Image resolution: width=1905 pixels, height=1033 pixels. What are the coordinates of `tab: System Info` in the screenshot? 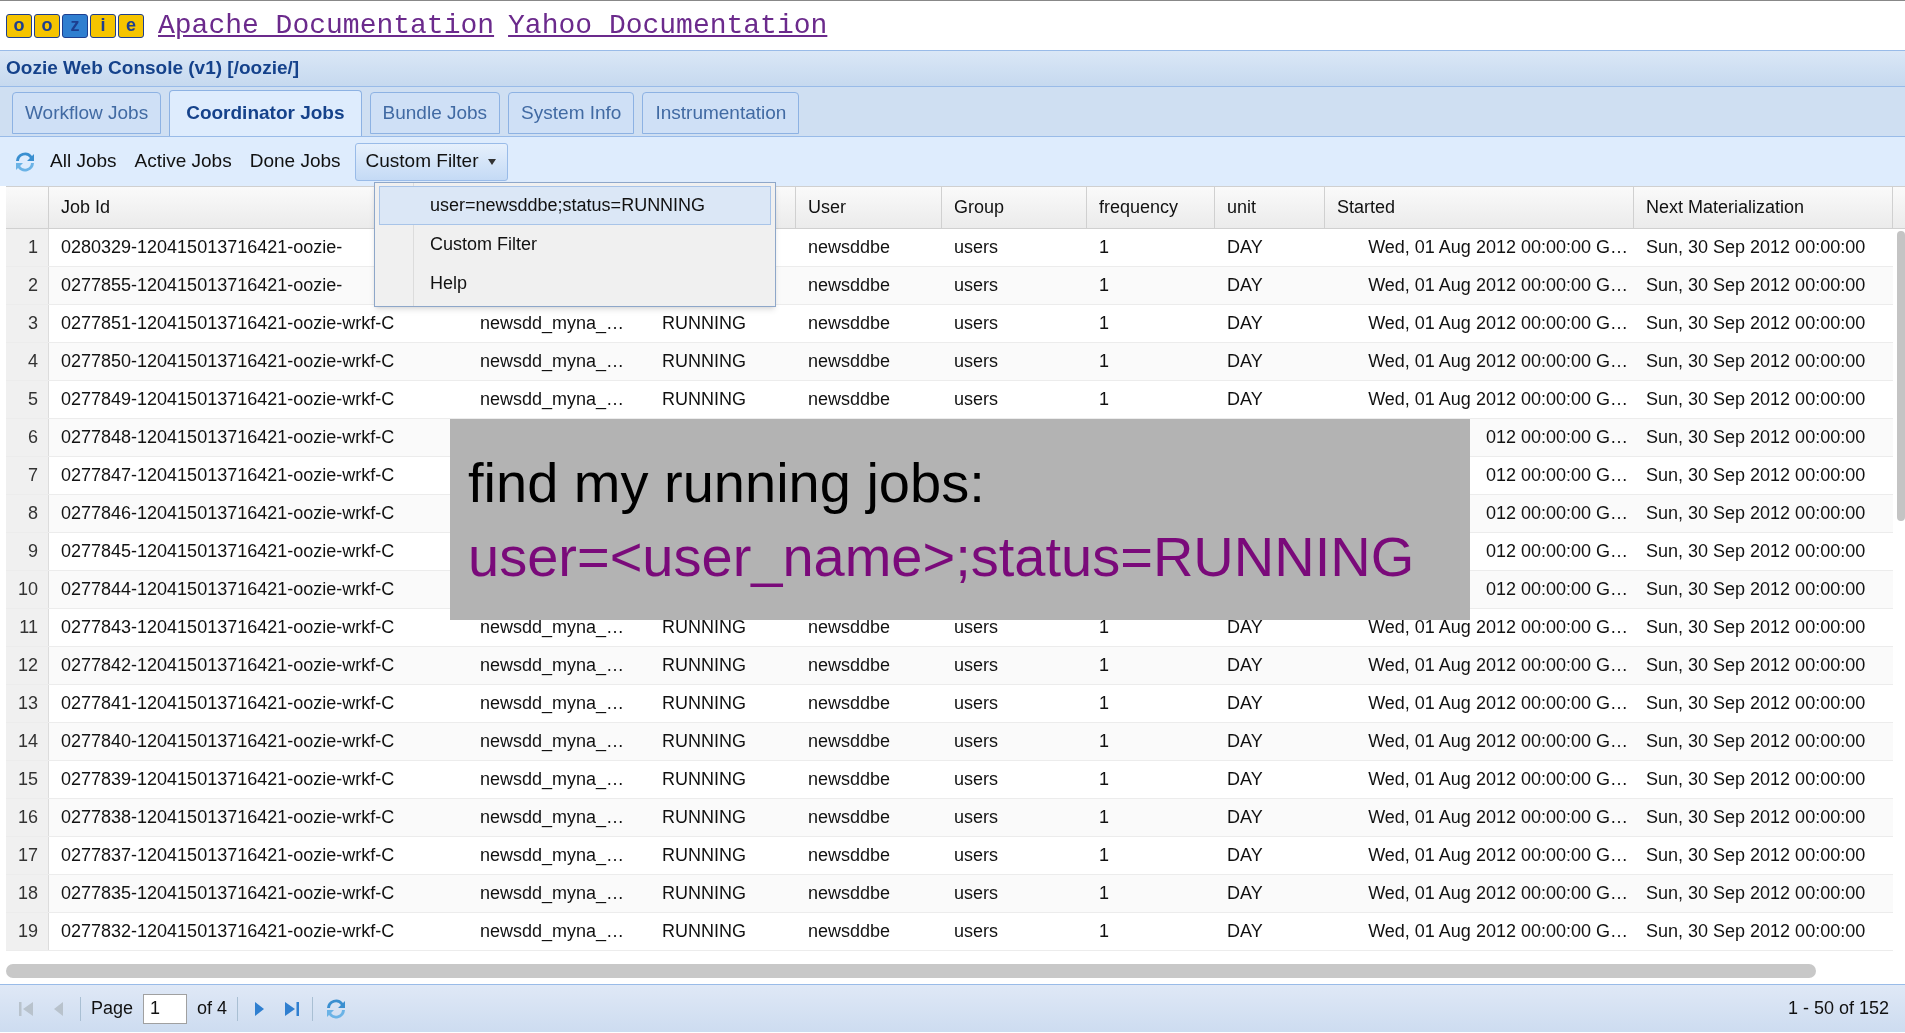 It's located at (571, 113).